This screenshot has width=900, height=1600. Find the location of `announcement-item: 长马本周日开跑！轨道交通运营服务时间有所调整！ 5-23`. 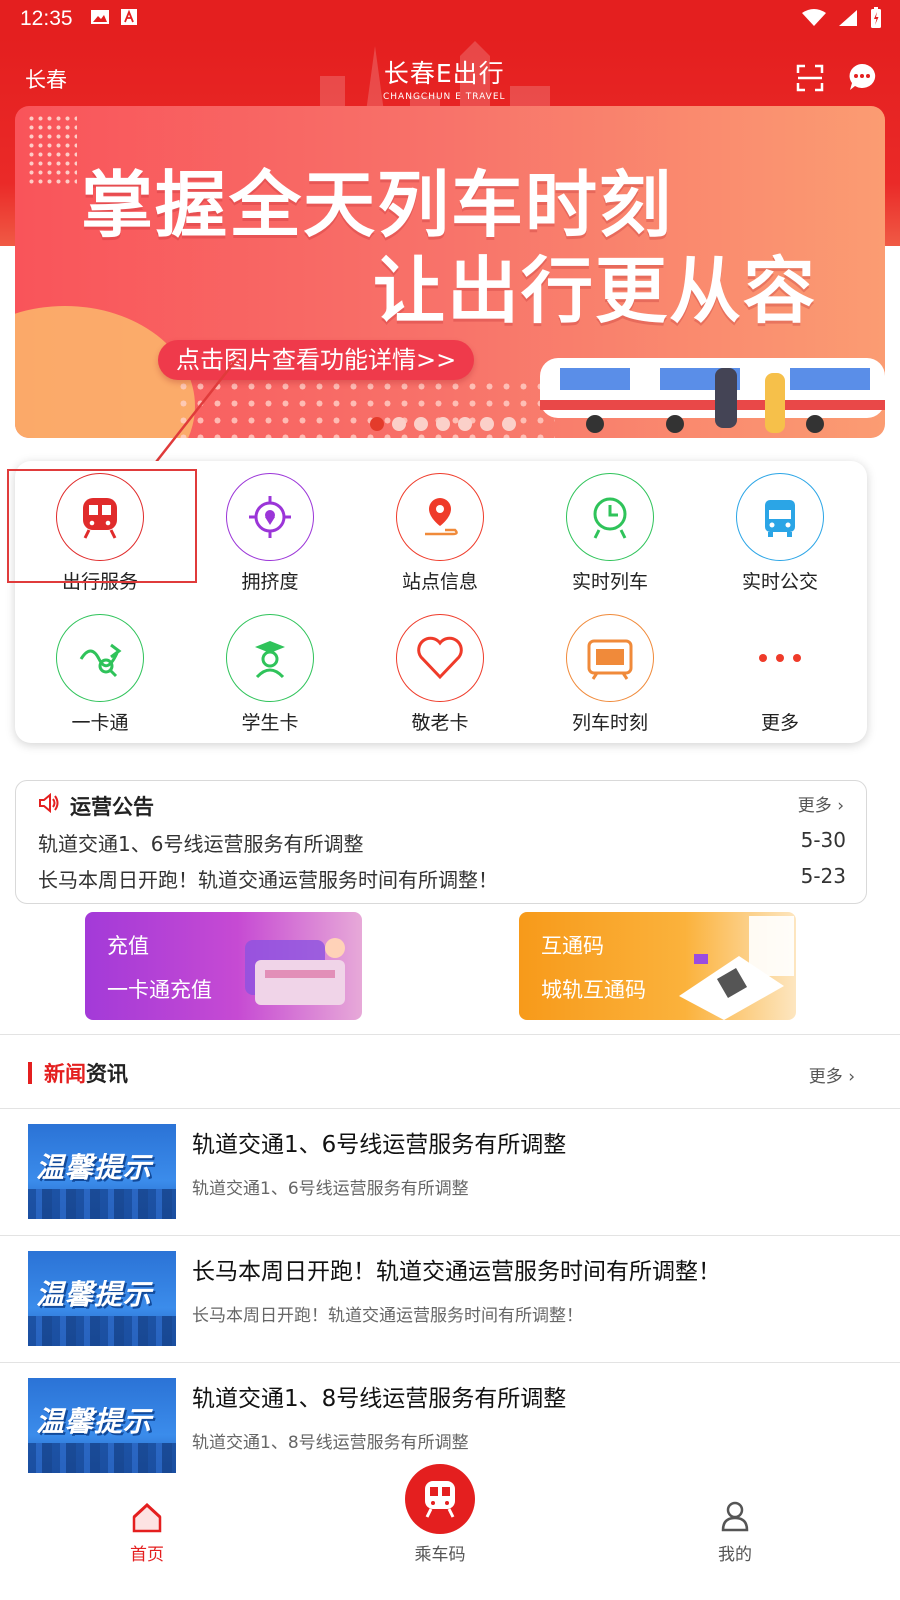

announcement-item: 长马本周日开跑！轨道交通运营服务时间有所调整！ 5-23 is located at coordinates (442, 878).